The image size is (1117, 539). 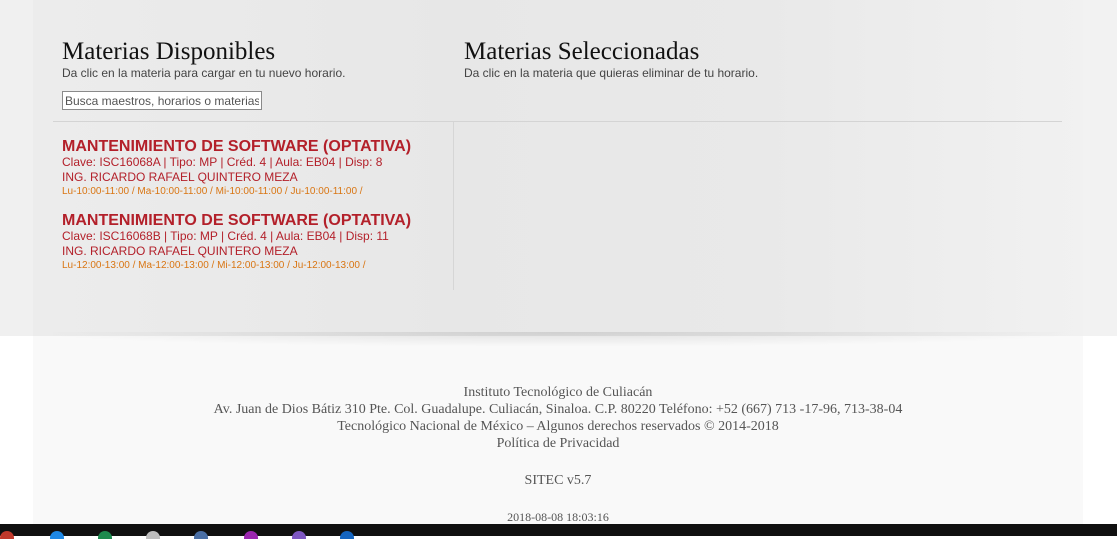 I want to click on file-icon, so click(x=153, y=535).